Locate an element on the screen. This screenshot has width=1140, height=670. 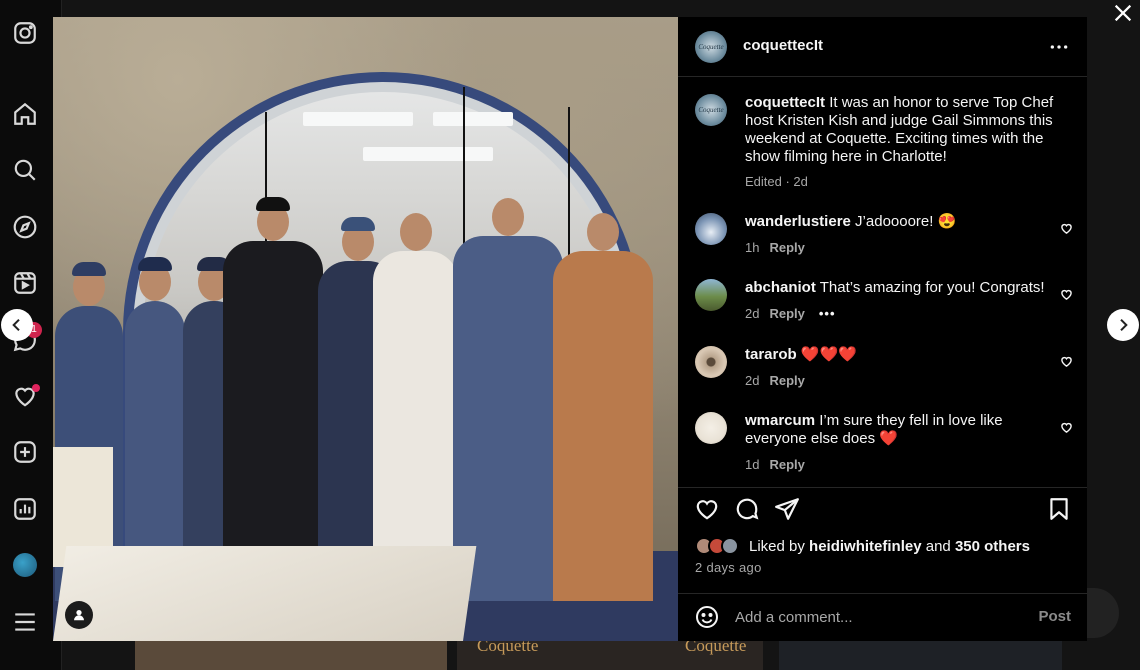
create-icon is located at coordinates (25, 452).